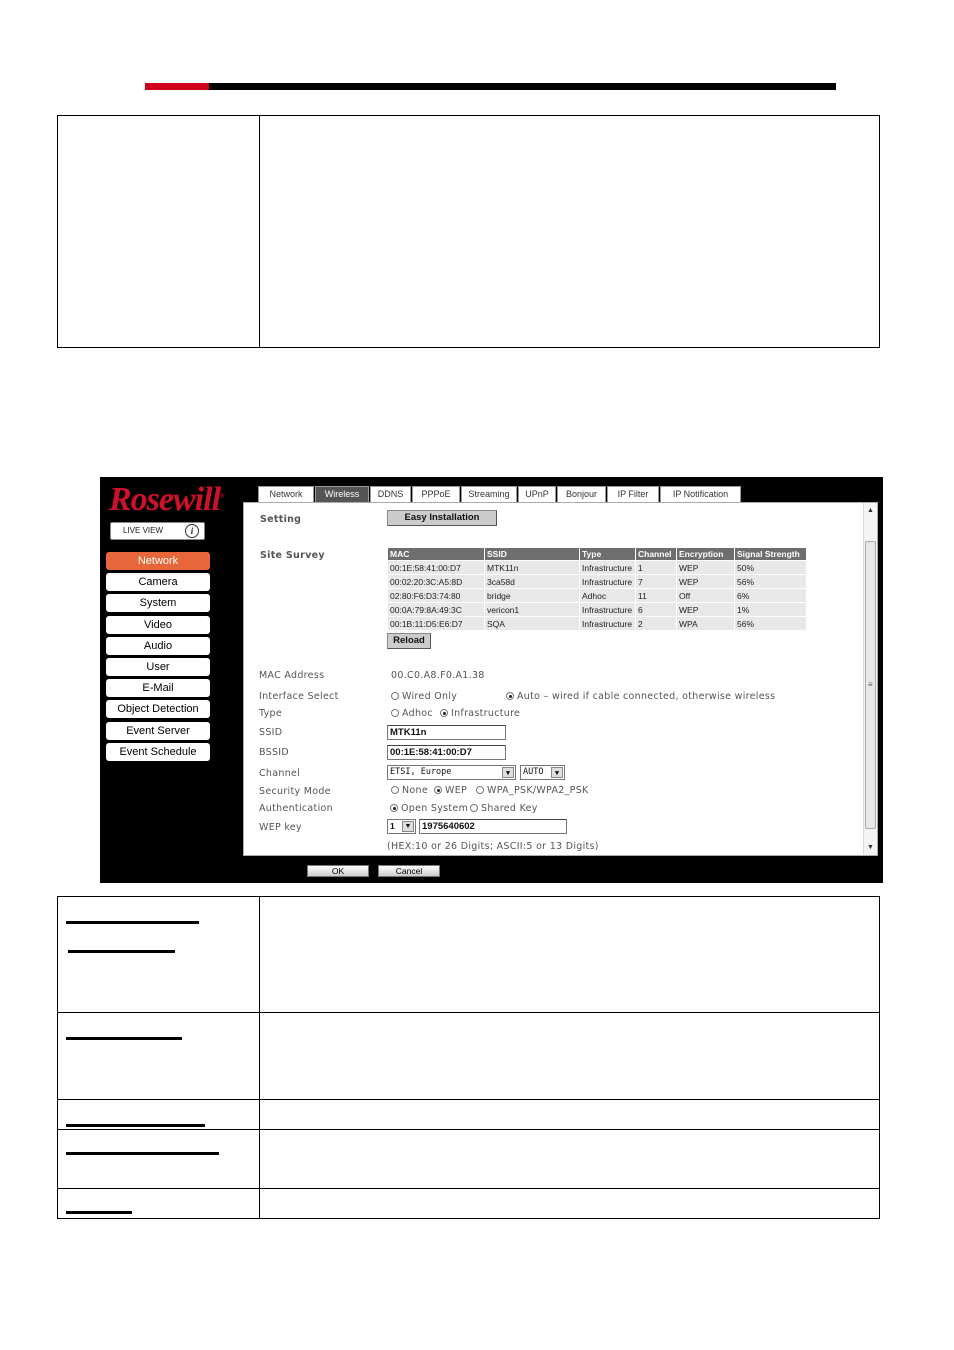 The height and width of the screenshot is (1350, 954). What do you see at coordinates (542, 772) in the screenshot?
I see `channel-select: AUTO ▼` at bounding box center [542, 772].